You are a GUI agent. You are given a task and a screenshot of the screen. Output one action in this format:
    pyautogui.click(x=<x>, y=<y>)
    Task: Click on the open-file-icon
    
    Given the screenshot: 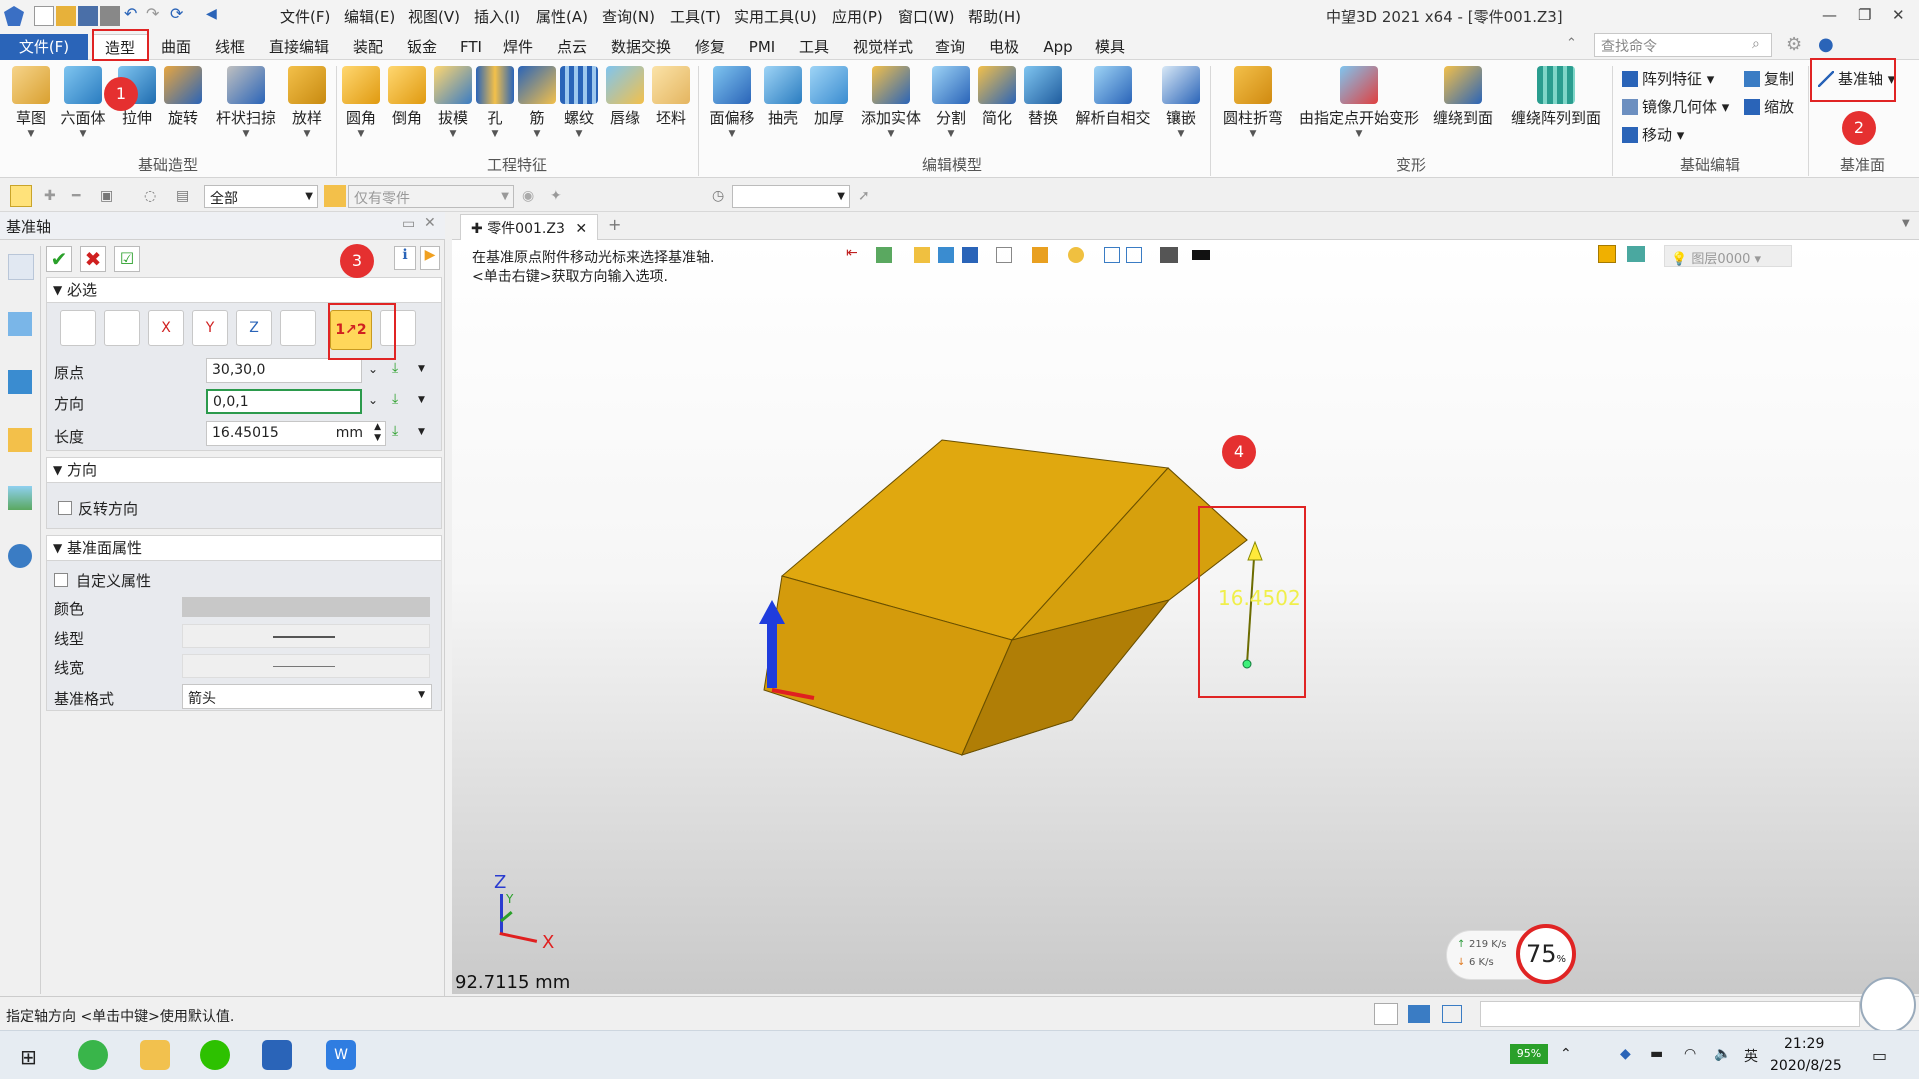 What is the action you would take?
    pyautogui.click(x=66, y=16)
    